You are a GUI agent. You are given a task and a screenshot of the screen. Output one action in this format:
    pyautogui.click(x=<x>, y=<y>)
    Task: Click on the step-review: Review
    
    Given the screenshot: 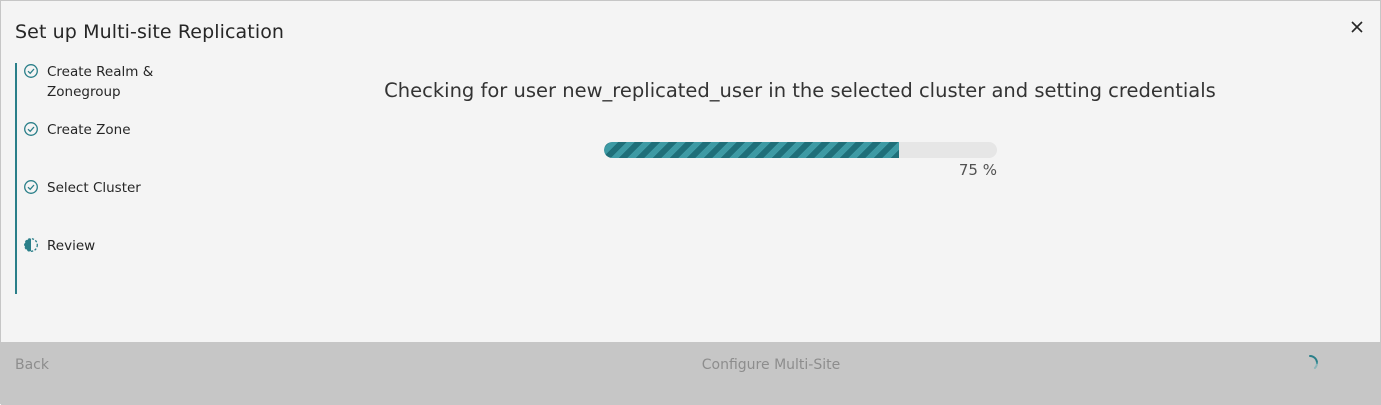 What is the action you would take?
    pyautogui.click(x=90, y=246)
    